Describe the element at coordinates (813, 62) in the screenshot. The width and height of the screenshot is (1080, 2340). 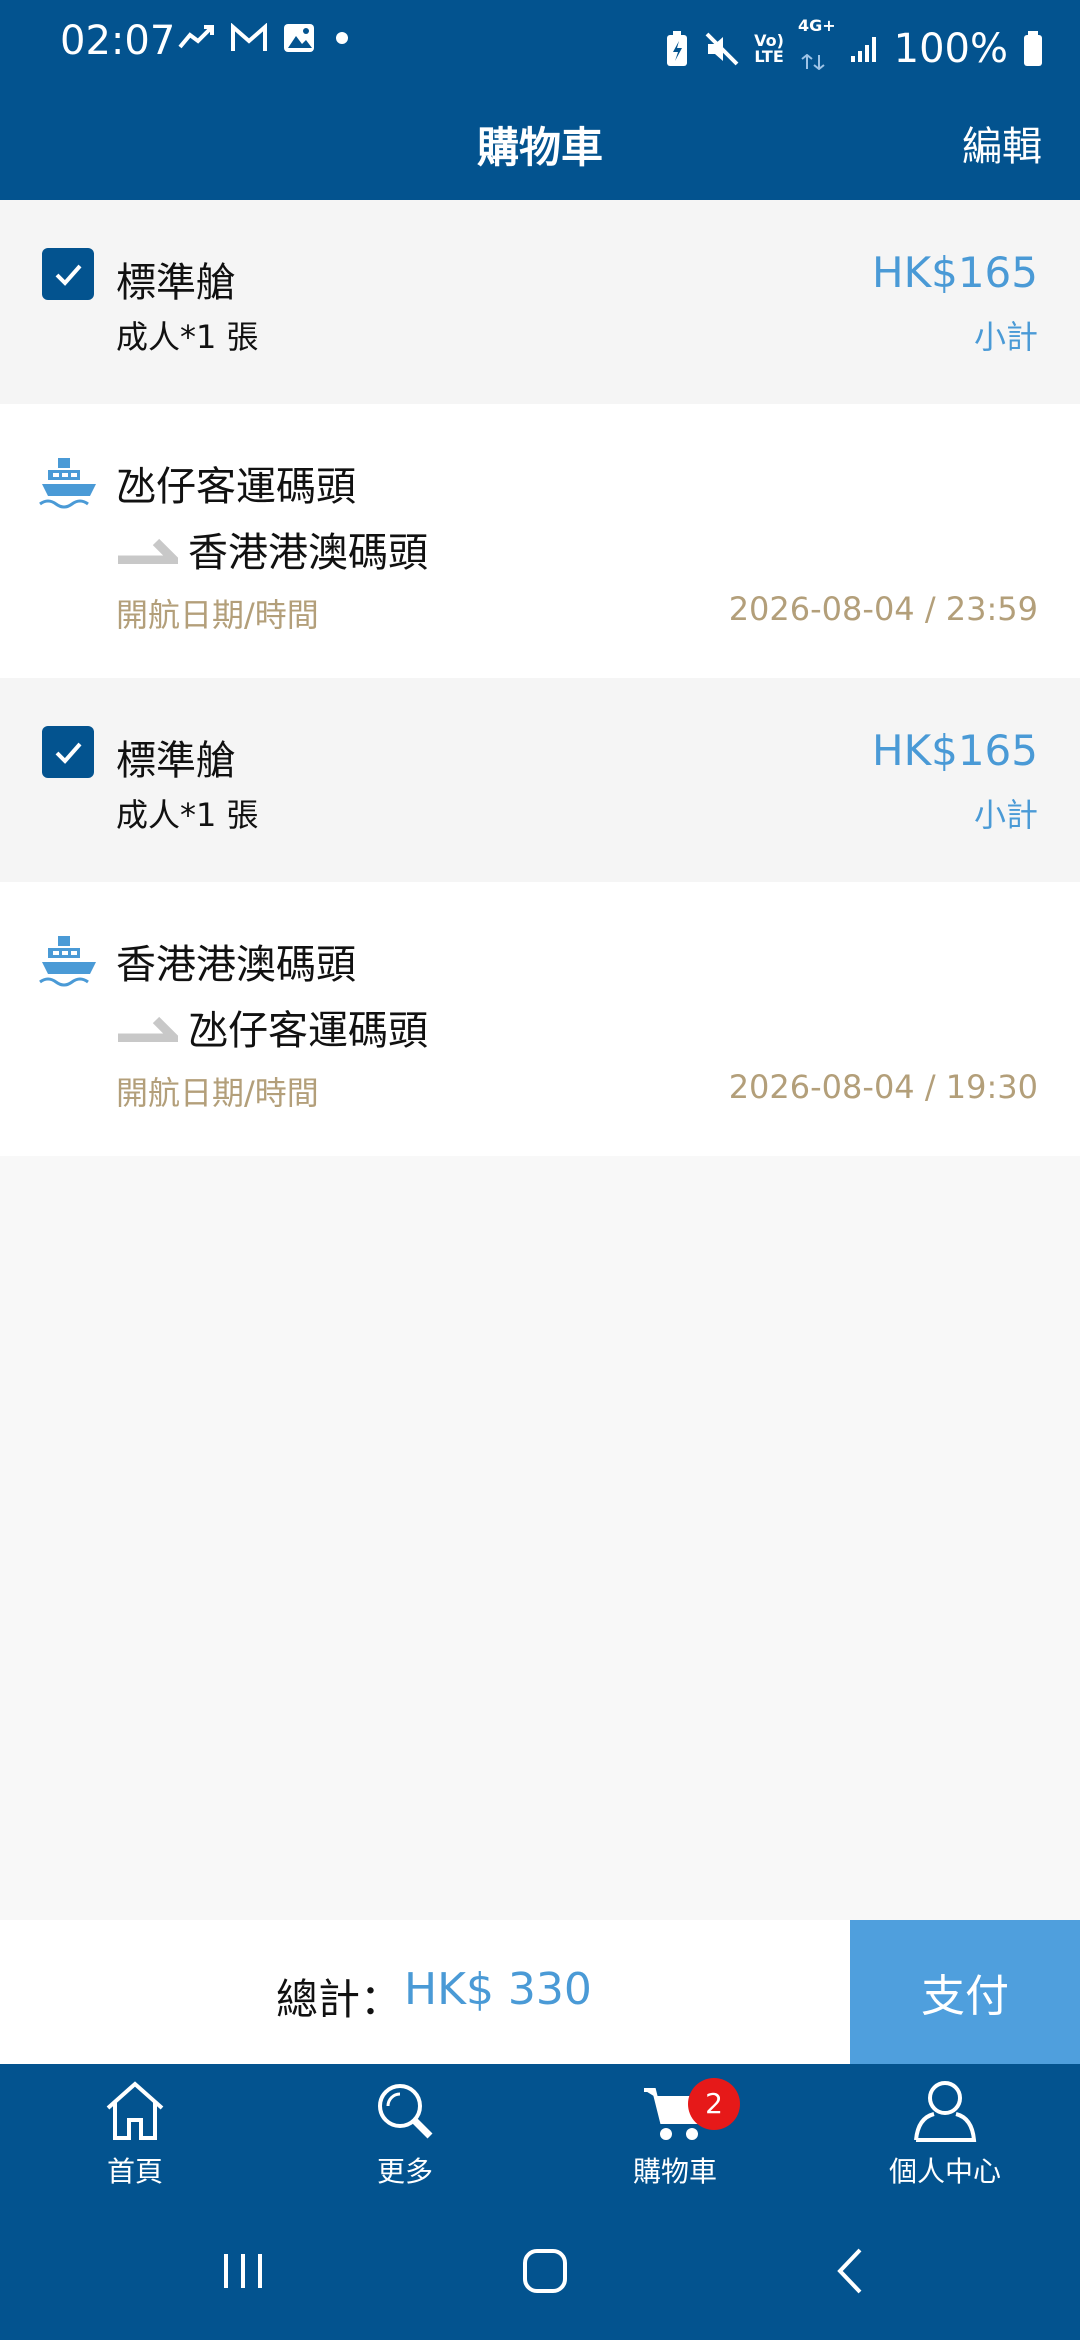
I see `data-arrows-icon` at that location.